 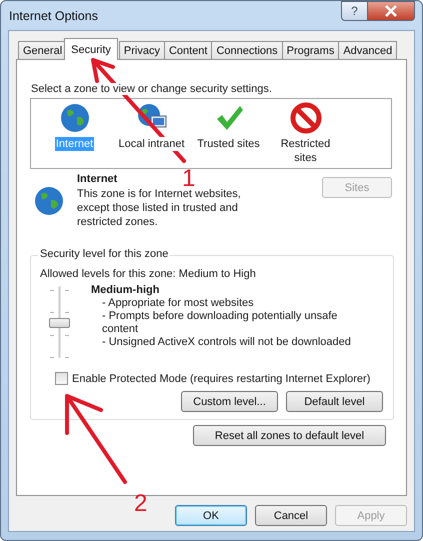 I want to click on tab: Advanced, so click(x=368, y=50).